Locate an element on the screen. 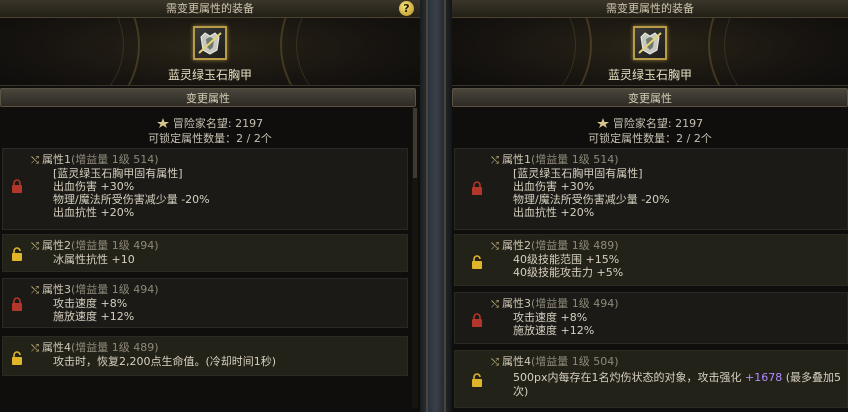  scrollbar is located at coordinates (415, 258).